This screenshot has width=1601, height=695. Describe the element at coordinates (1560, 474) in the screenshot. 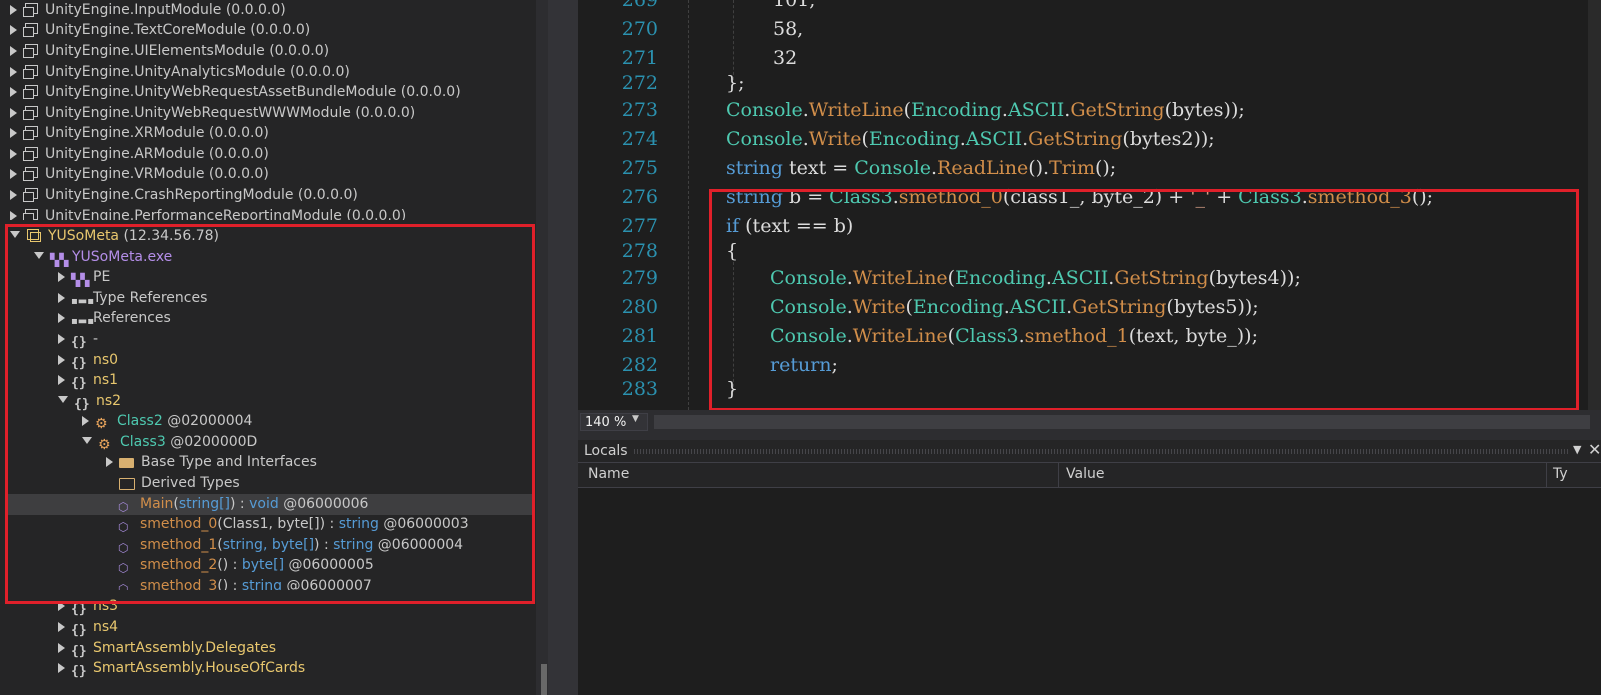

I see `column-header-type: Ty` at that location.